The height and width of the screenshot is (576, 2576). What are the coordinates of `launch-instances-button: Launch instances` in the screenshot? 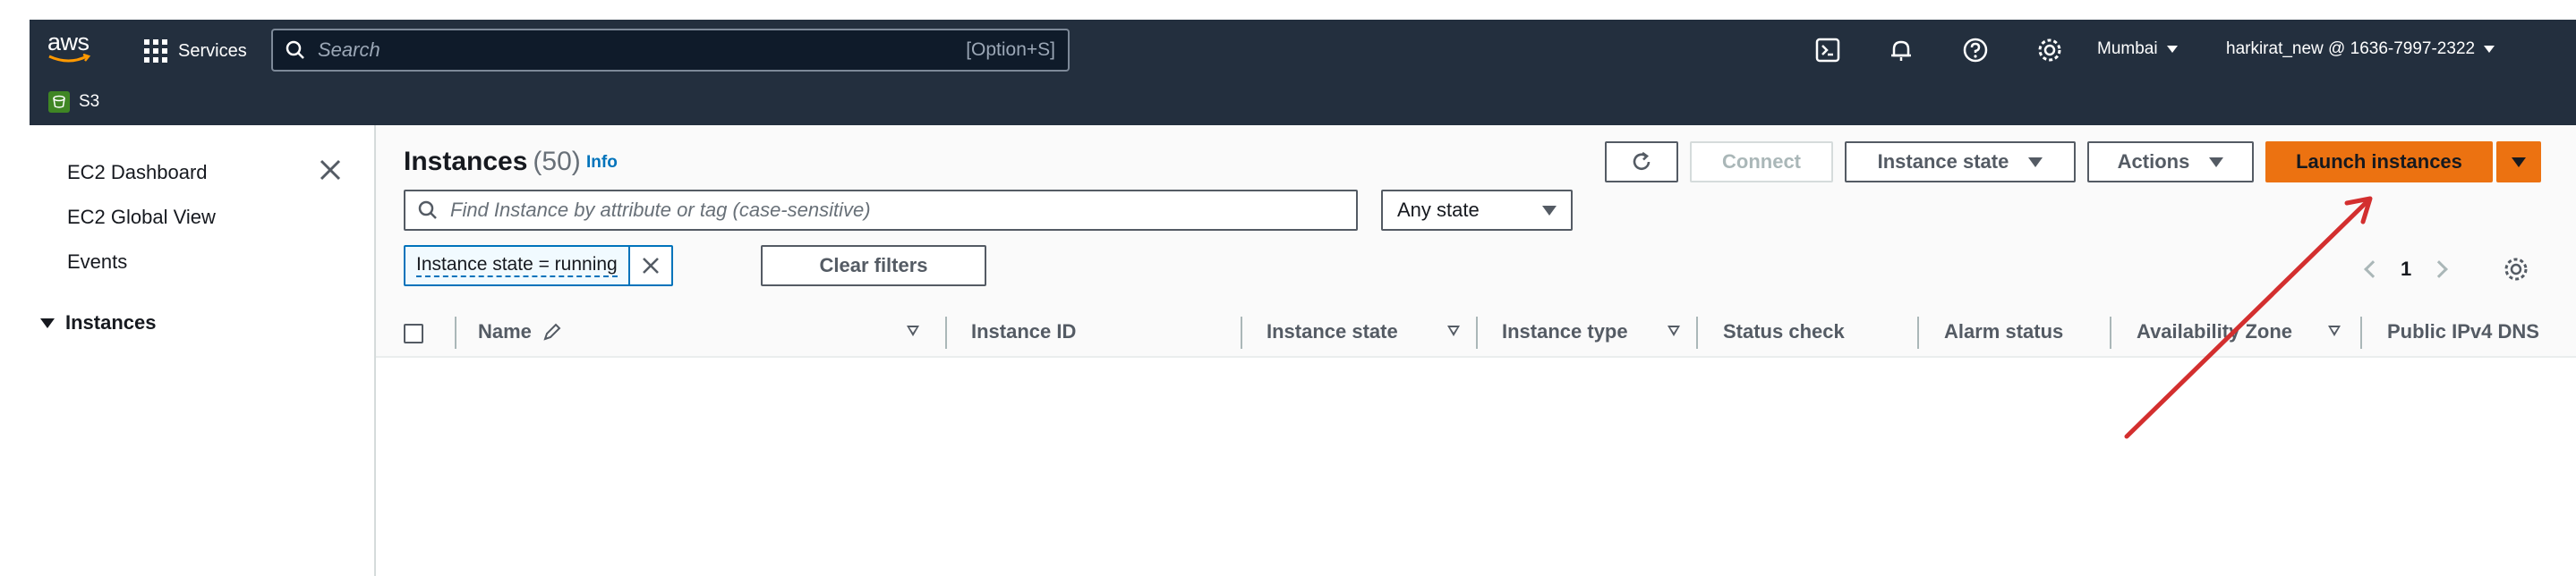 It's located at (2379, 161).